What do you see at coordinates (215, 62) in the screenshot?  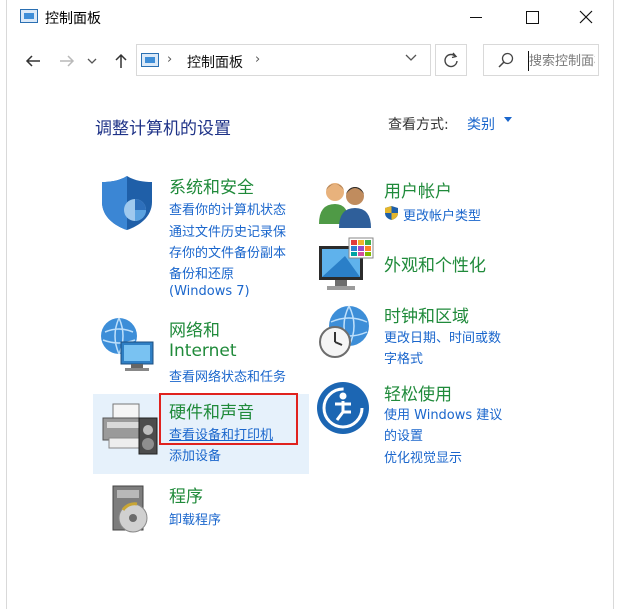 I see `breadcrumb-control-panel: 控制面板` at bounding box center [215, 62].